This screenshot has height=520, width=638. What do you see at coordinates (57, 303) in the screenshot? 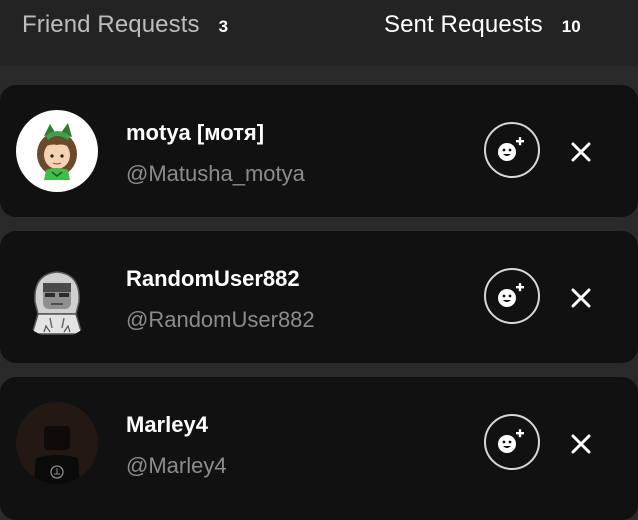
I see `avatar-gray-hoodie-icon` at bounding box center [57, 303].